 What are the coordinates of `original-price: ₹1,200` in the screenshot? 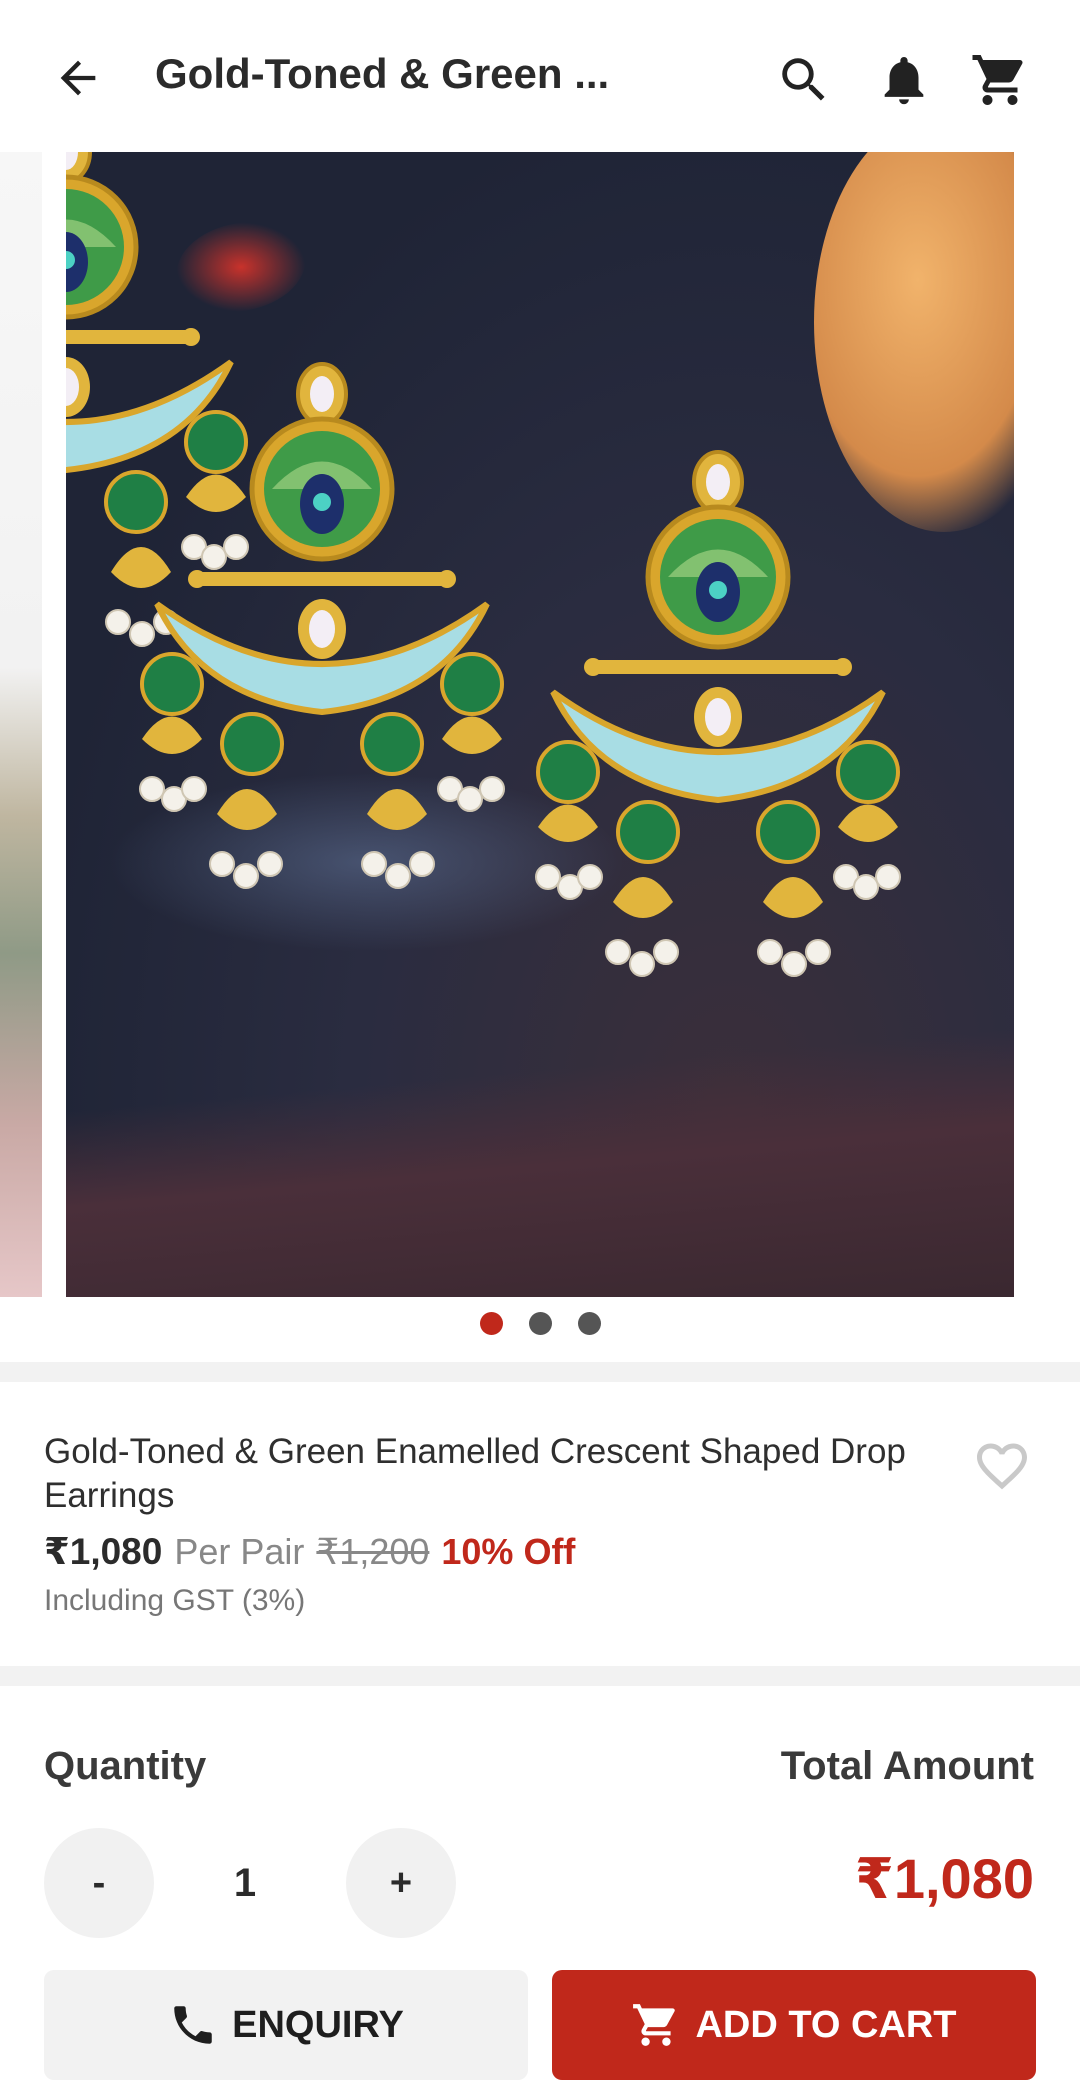 It's located at (373, 1551).